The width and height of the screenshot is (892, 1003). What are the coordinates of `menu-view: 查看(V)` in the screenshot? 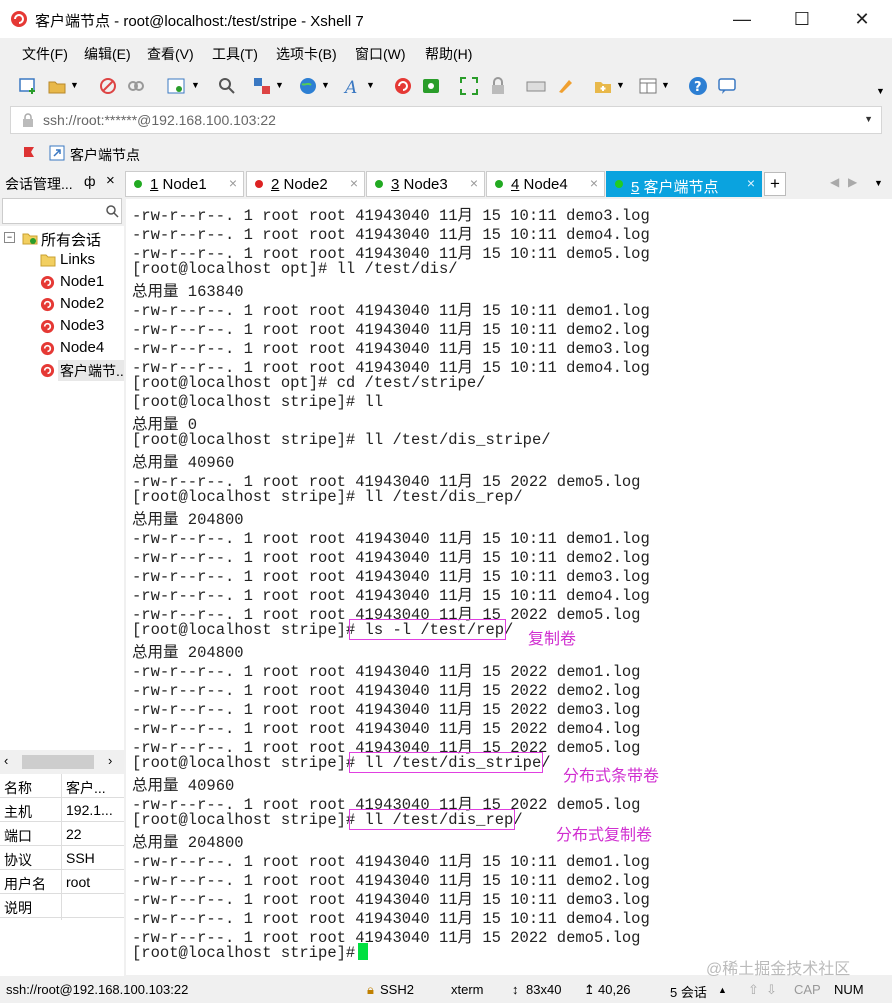 It's located at (170, 54).